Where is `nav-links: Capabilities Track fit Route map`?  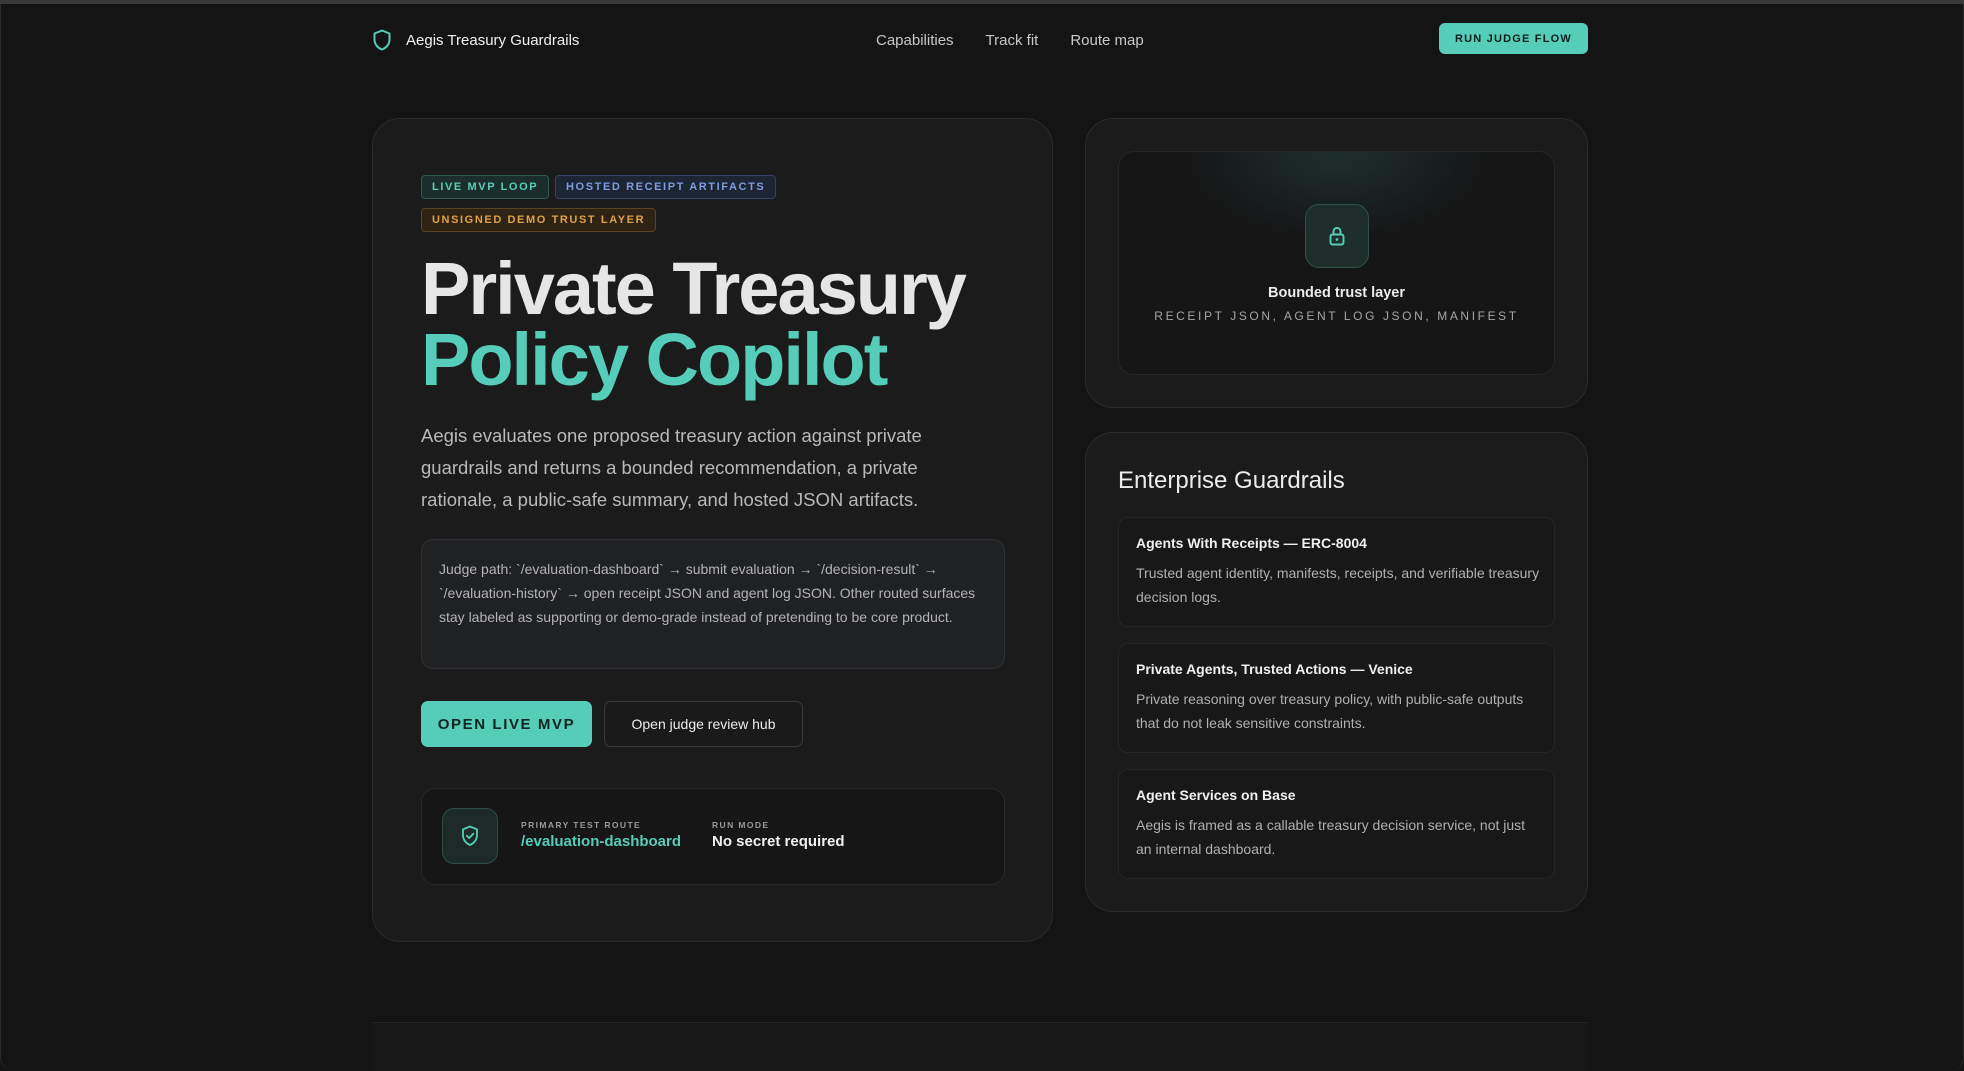 nav-links: Capabilities Track fit Route map is located at coordinates (1010, 40).